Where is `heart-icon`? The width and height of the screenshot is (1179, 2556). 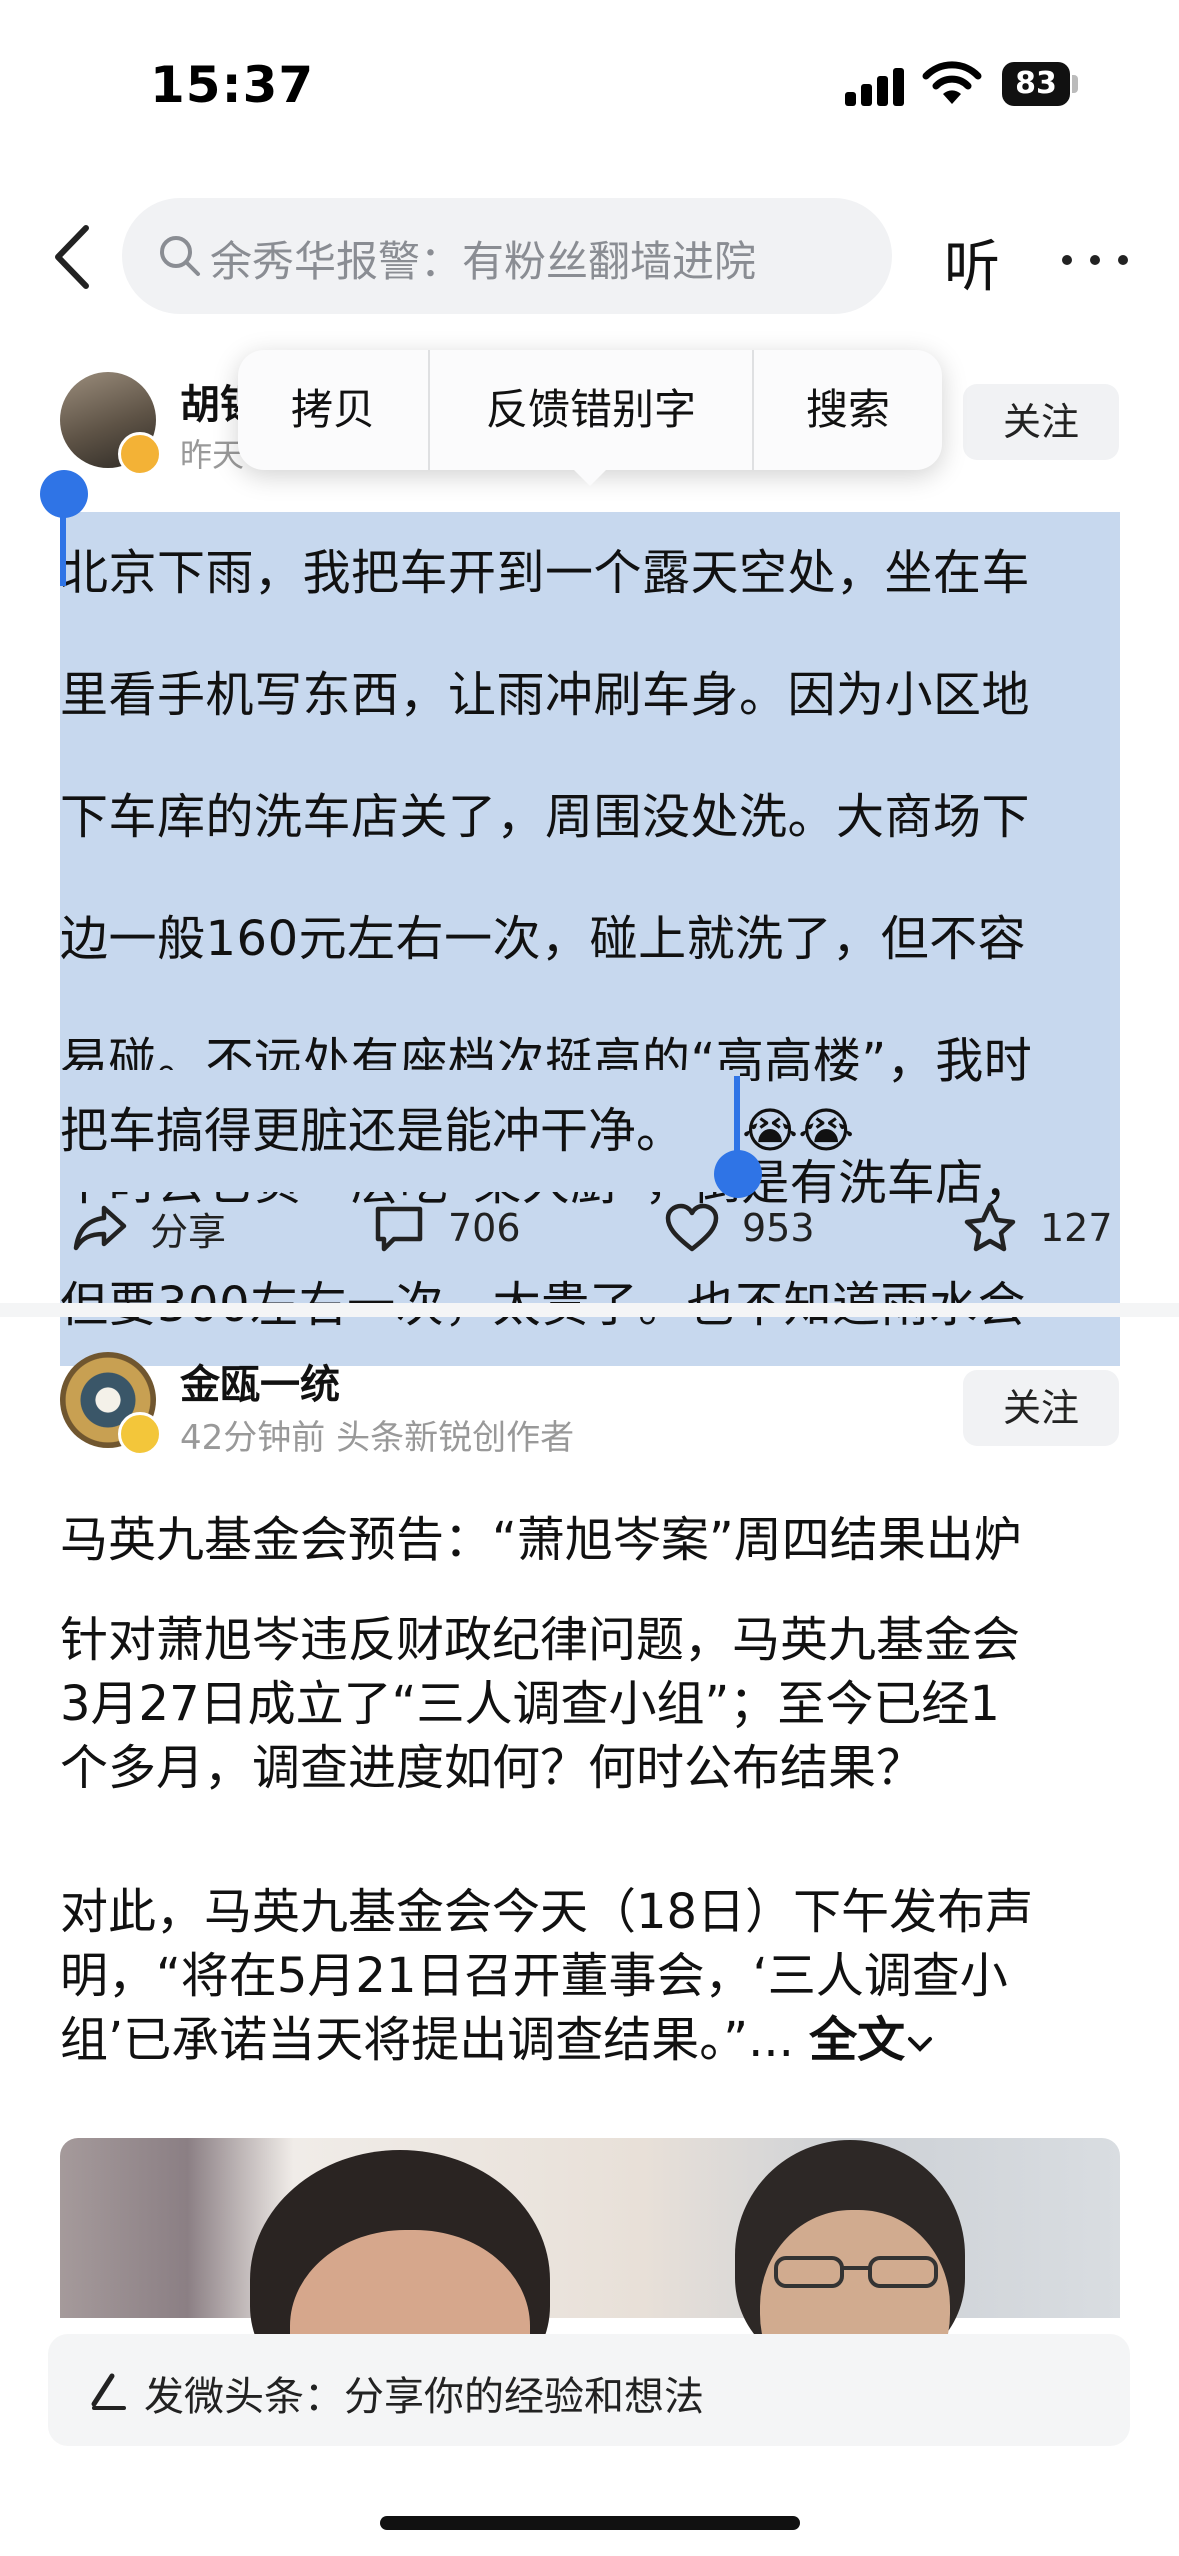 heart-icon is located at coordinates (692, 1227).